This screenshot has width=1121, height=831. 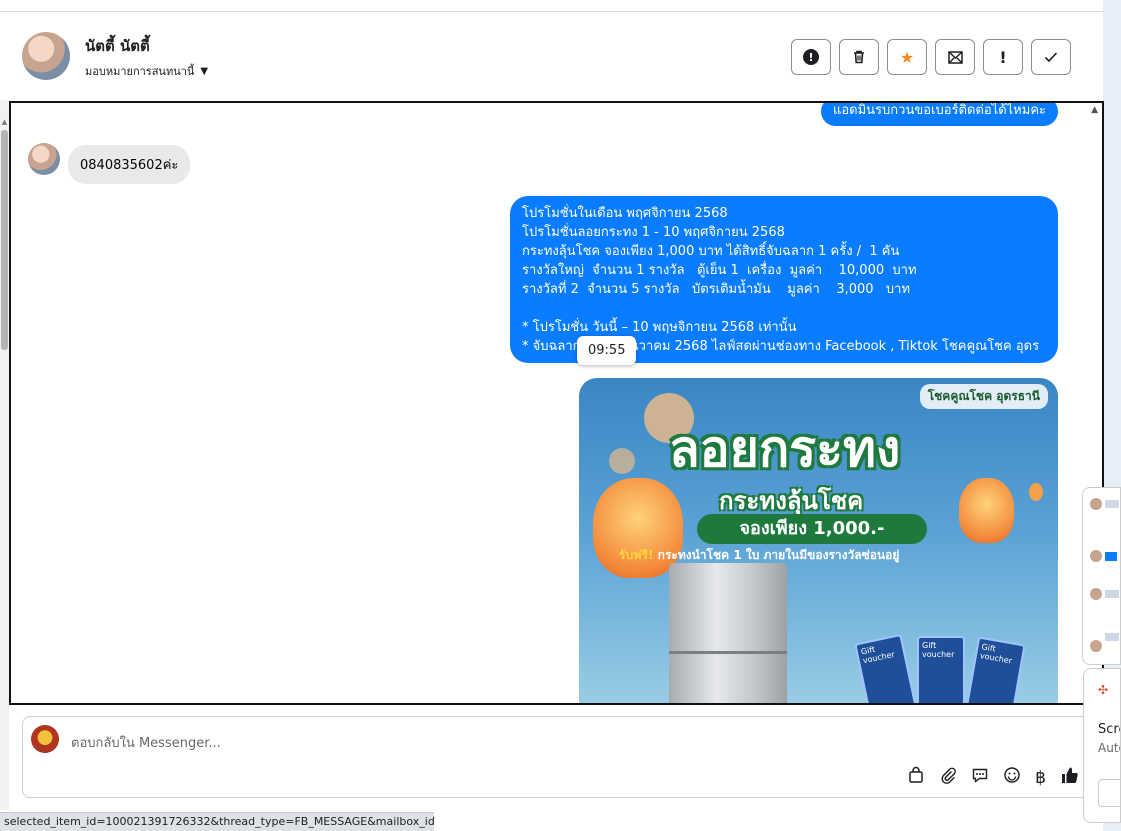 I want to click on star-icon: ★, so click(x=907, y=57).